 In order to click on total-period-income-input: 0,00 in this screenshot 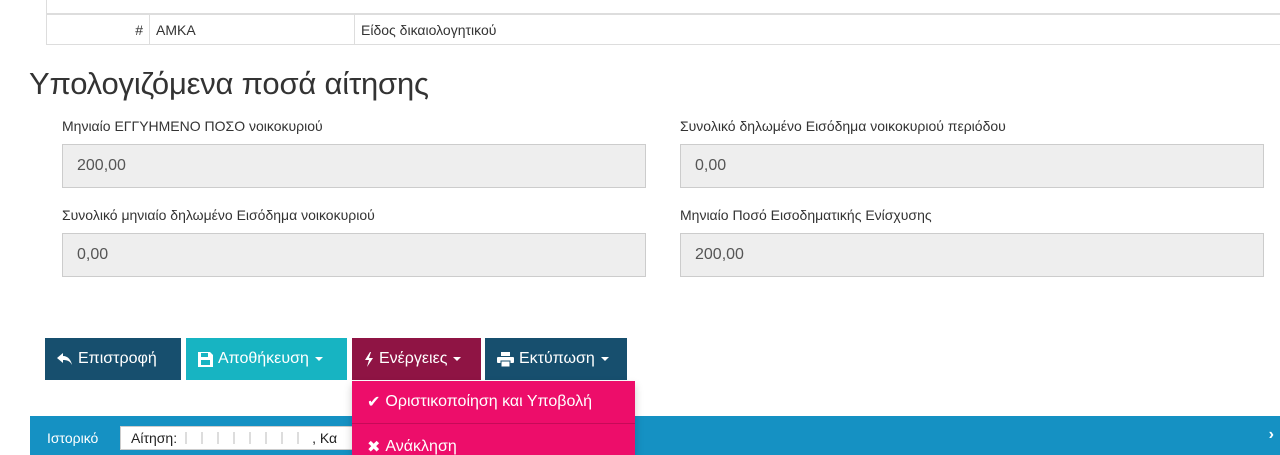, I will do `click(972, 166)`.